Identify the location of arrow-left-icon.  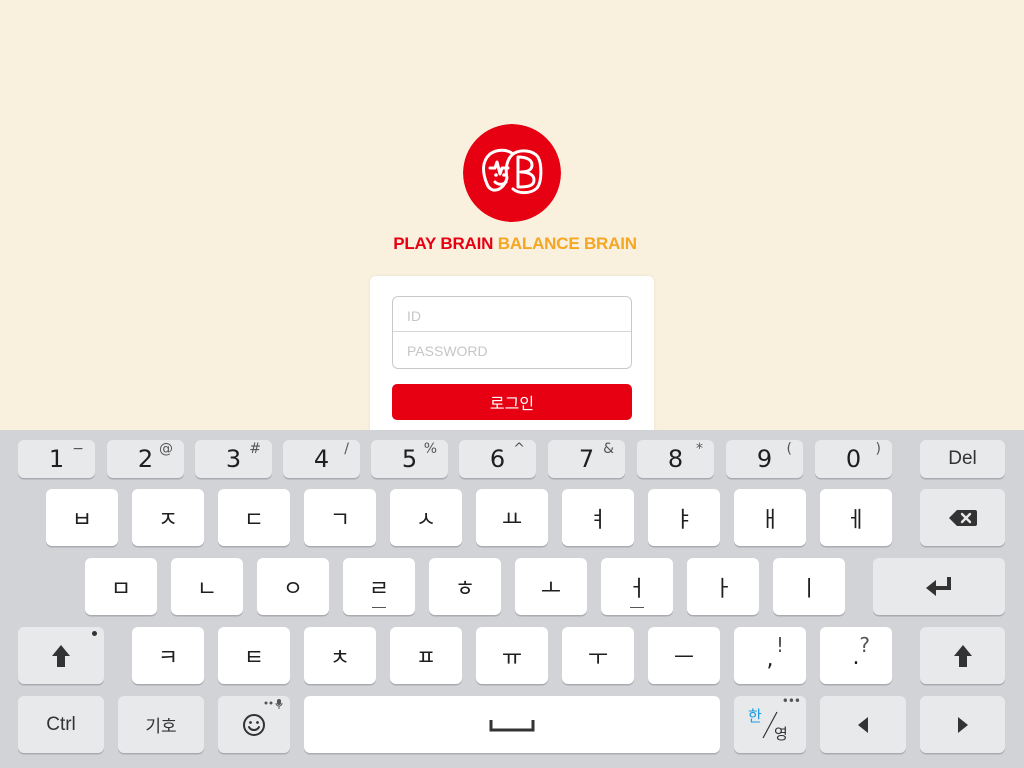
(863, 724).